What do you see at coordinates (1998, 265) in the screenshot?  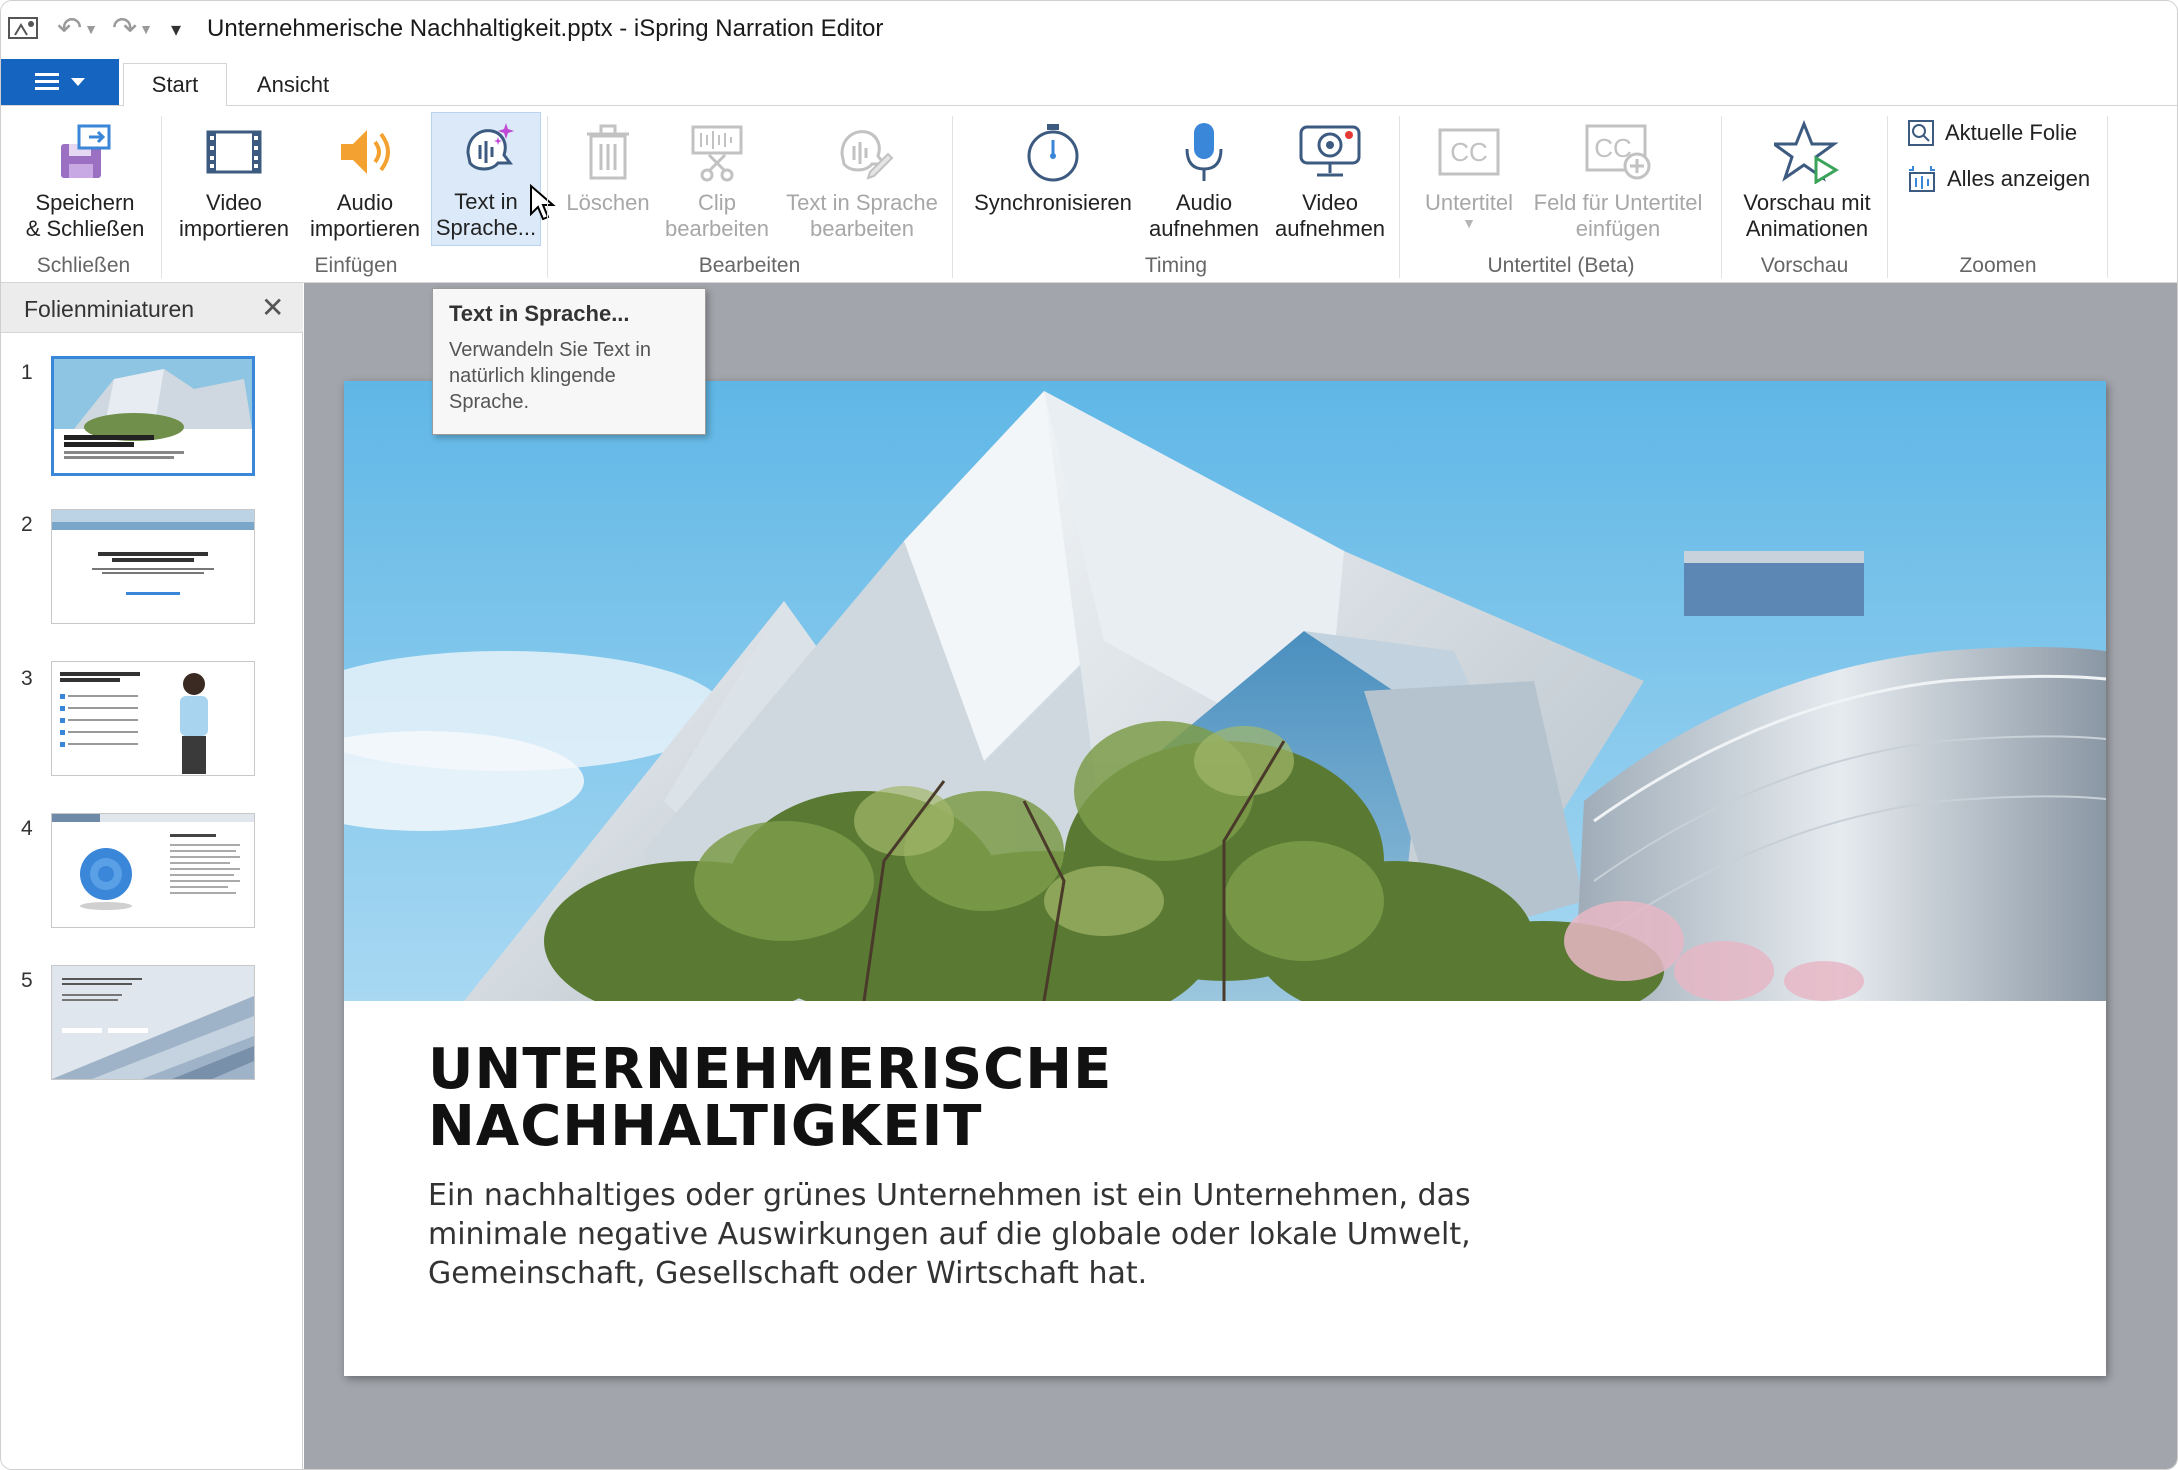 I see `group-label-zoomen: Zoomen` at bounding box center [1998, 265].